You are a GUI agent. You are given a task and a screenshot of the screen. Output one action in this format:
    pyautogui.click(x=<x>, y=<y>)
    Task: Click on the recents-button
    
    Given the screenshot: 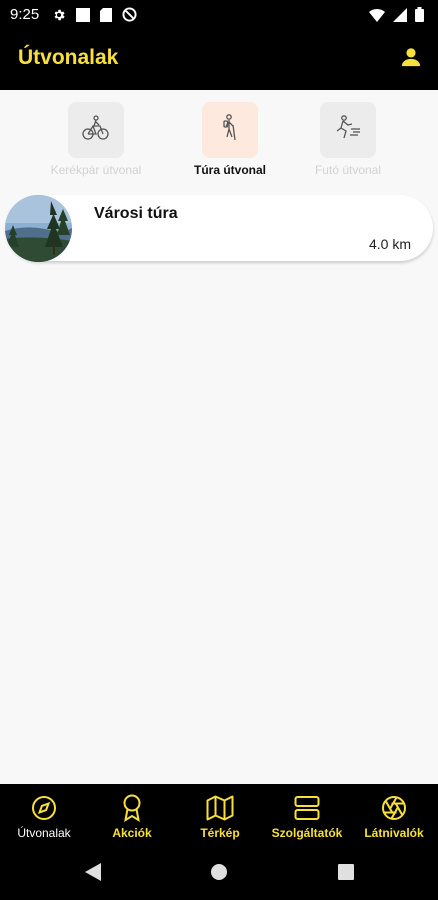 What is the action you would take?
    pyautogui.click(x=346, y=874)
    